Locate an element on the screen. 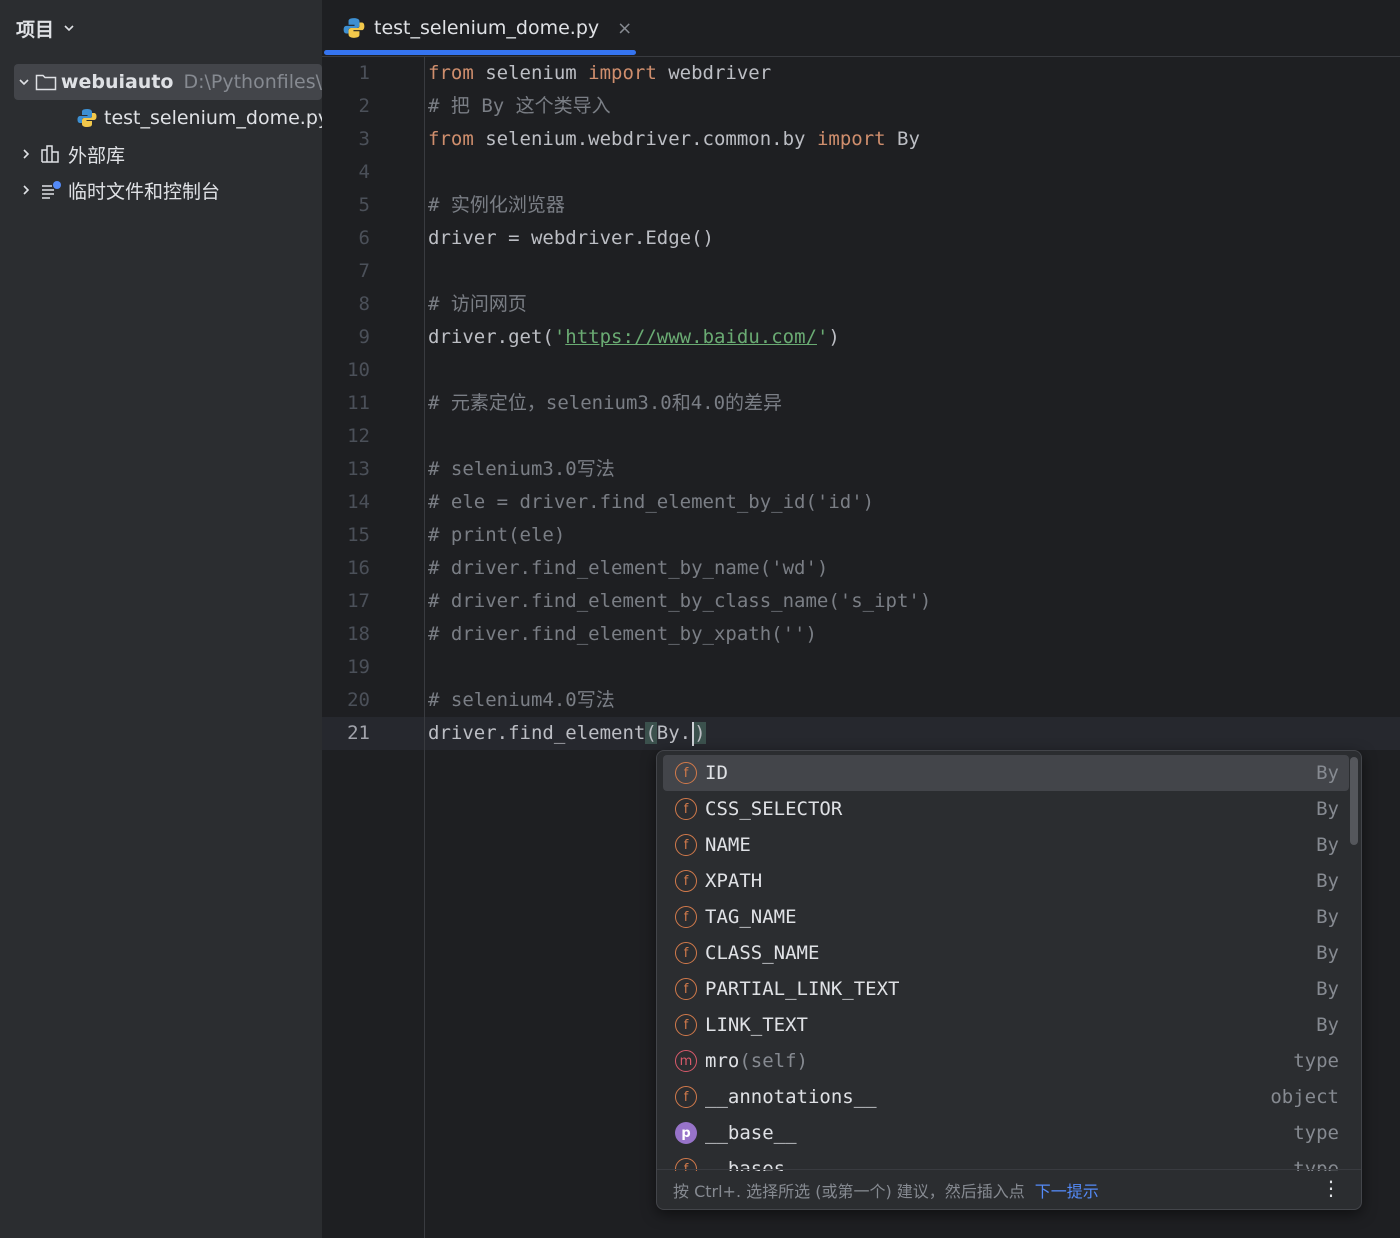 The height and width of the screenshot is (1238, 1400). code-line: 18 # driver.find_element_by_xpath('') is located at coordinates (861, 634).